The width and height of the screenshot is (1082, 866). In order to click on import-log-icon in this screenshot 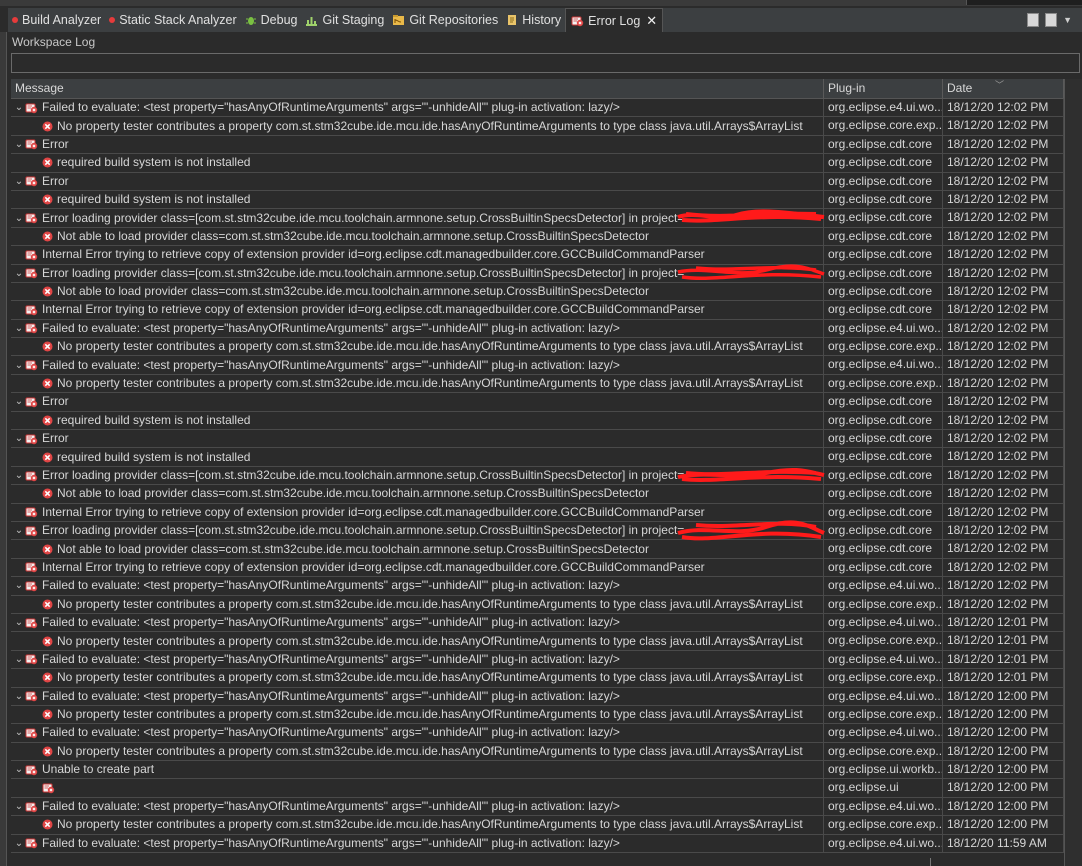, I will do `click(1051, 20)`.